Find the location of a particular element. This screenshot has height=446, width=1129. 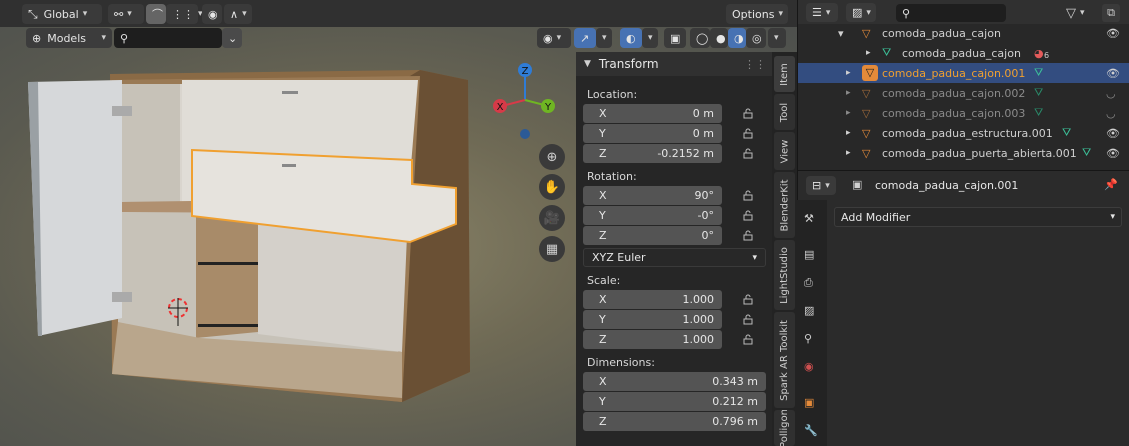

tab-item: Item is located at coordinates (784, 74).